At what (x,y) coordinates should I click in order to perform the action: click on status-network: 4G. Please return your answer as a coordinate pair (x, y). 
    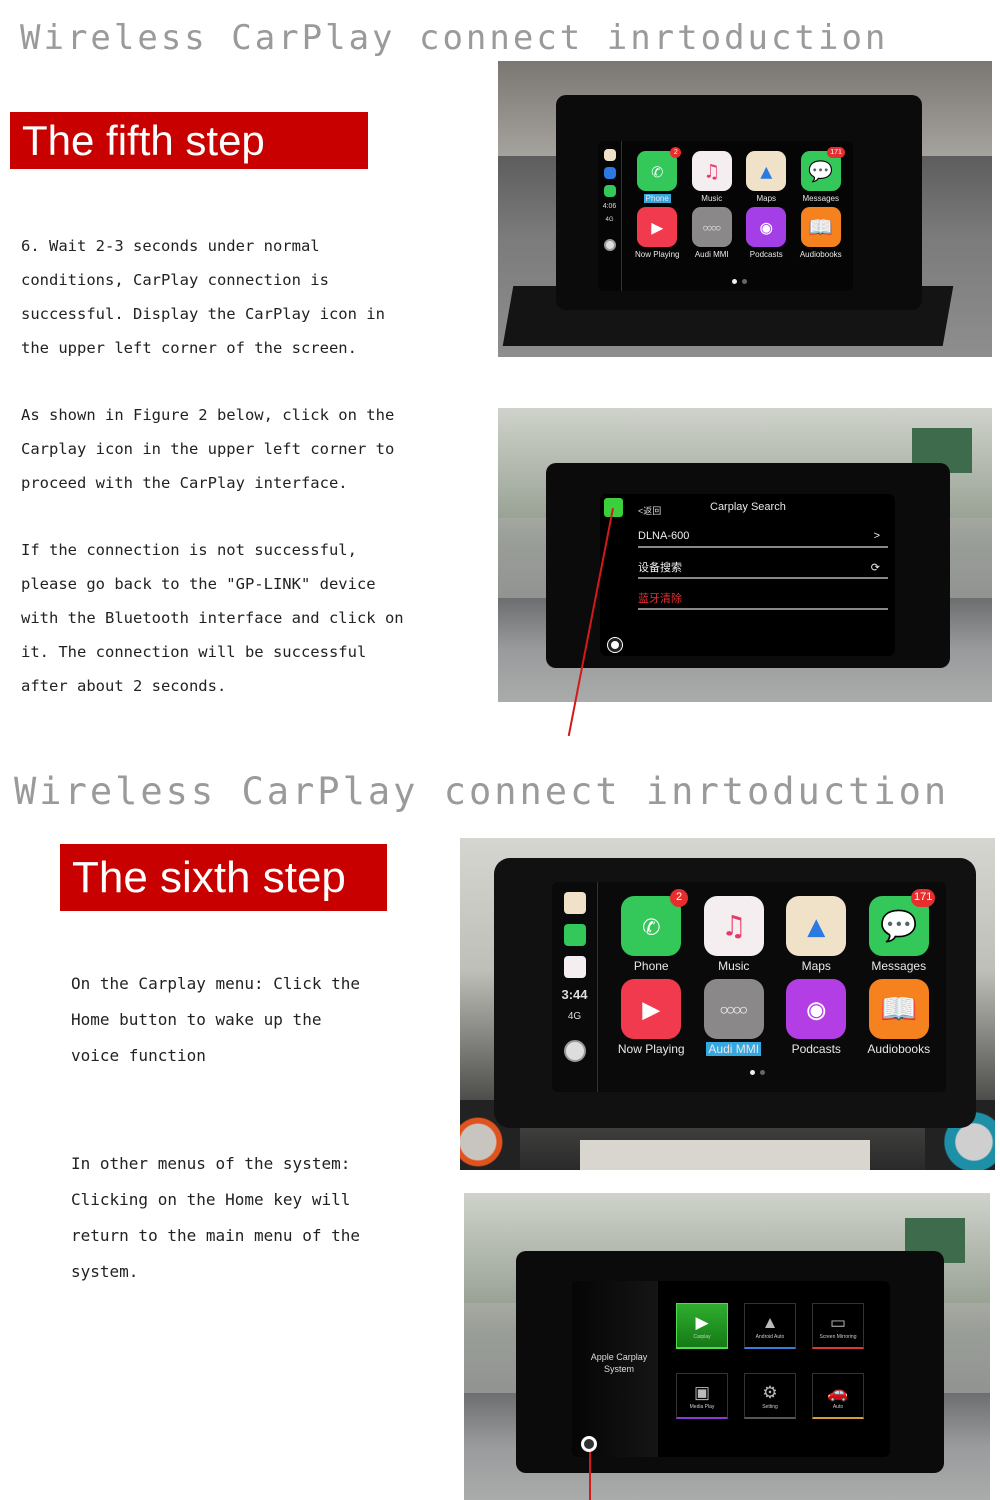
    Looking at the image, I should click on (574, 1016).